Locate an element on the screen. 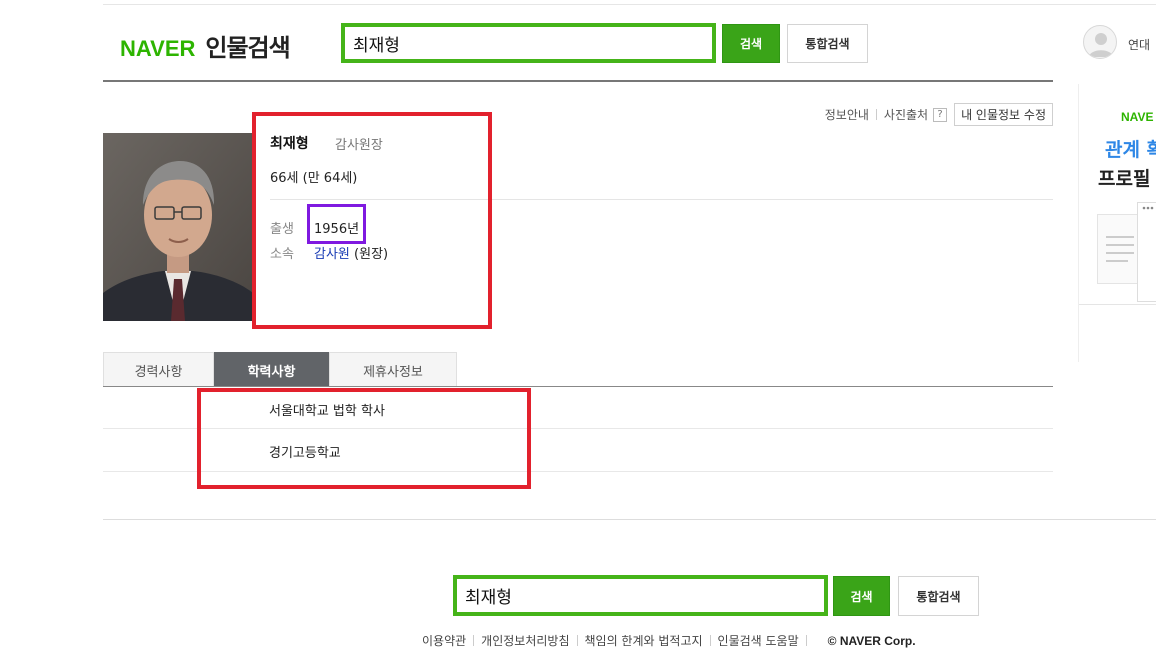 This screenshot has height=663, width=1156. info-links: 정보안내 사진출처 ? 내 인물정보 수정 is located at coordinates (939, 114).